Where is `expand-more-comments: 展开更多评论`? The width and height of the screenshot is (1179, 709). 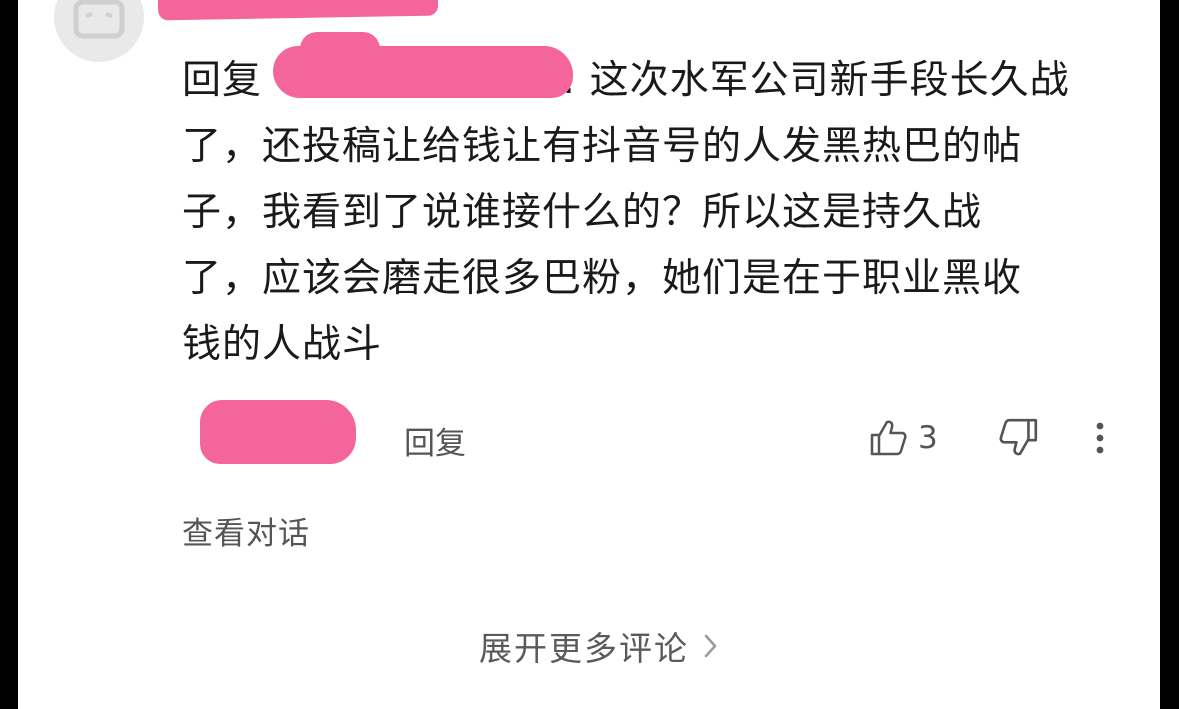 expand-more-comments: 展开更多评论 is located at coordinates (589, 646).